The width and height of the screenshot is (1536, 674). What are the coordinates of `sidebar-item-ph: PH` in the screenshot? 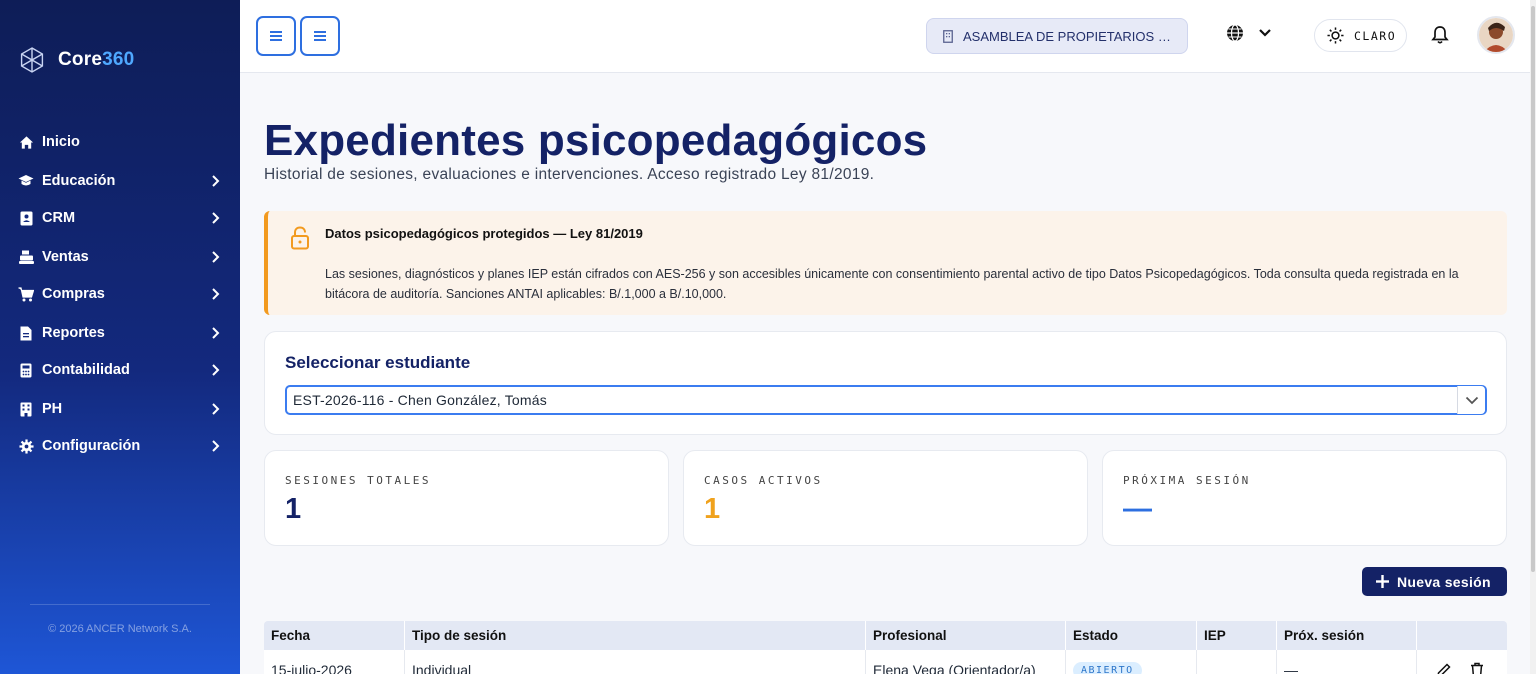 It's located at (120, 409).